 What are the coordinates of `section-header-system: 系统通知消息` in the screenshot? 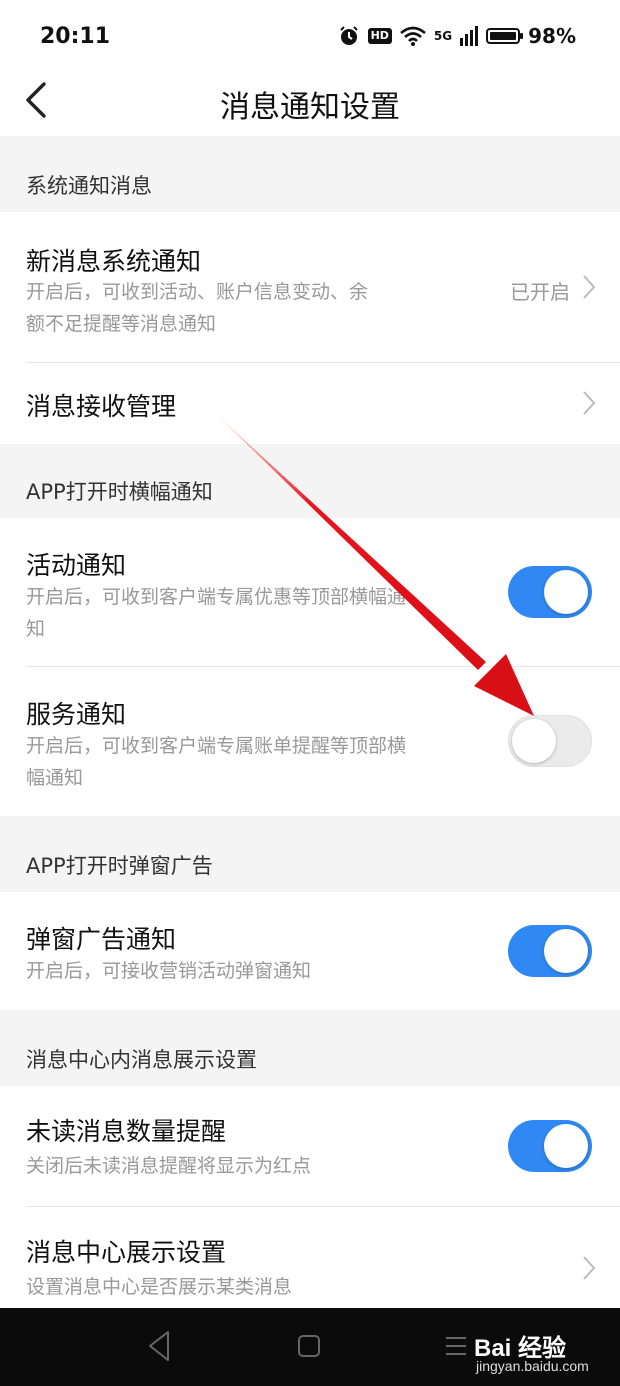 It's located at (310, 174).